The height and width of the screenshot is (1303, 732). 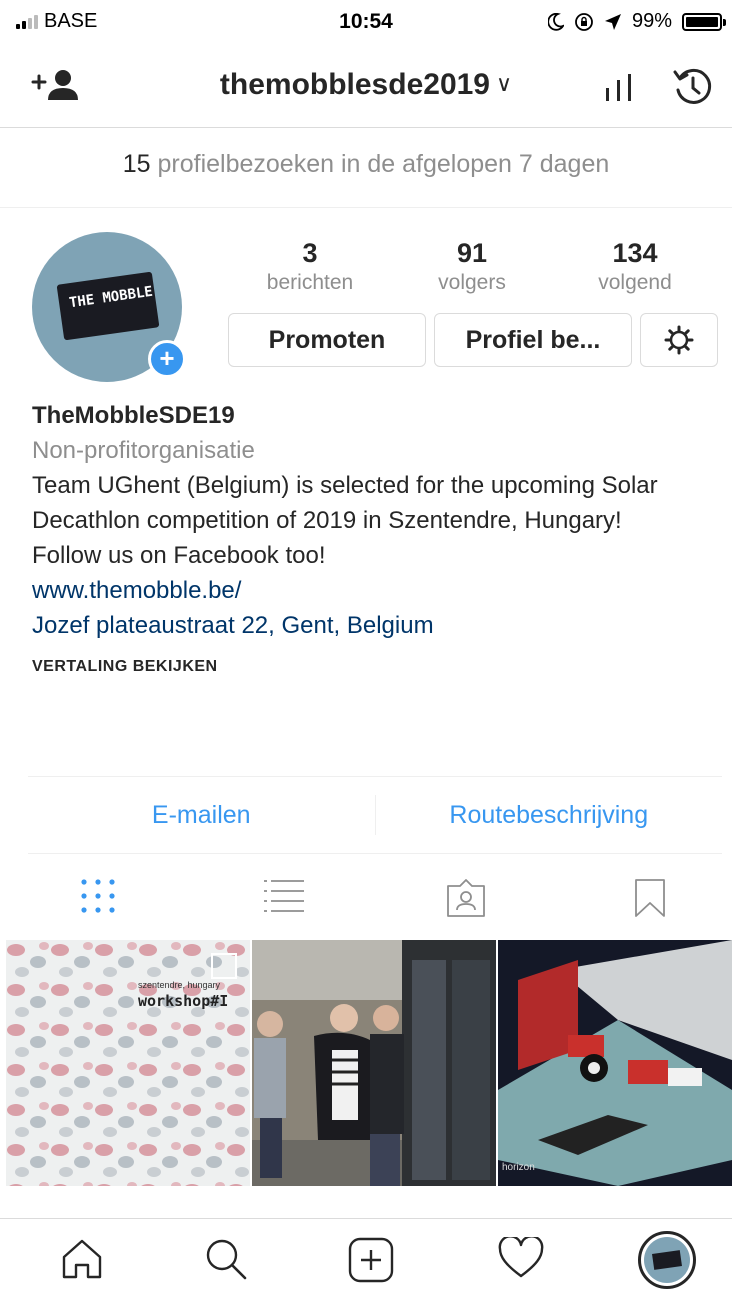 I want to click on profile-tab-avatar-image, so click(x=667, y=1260).